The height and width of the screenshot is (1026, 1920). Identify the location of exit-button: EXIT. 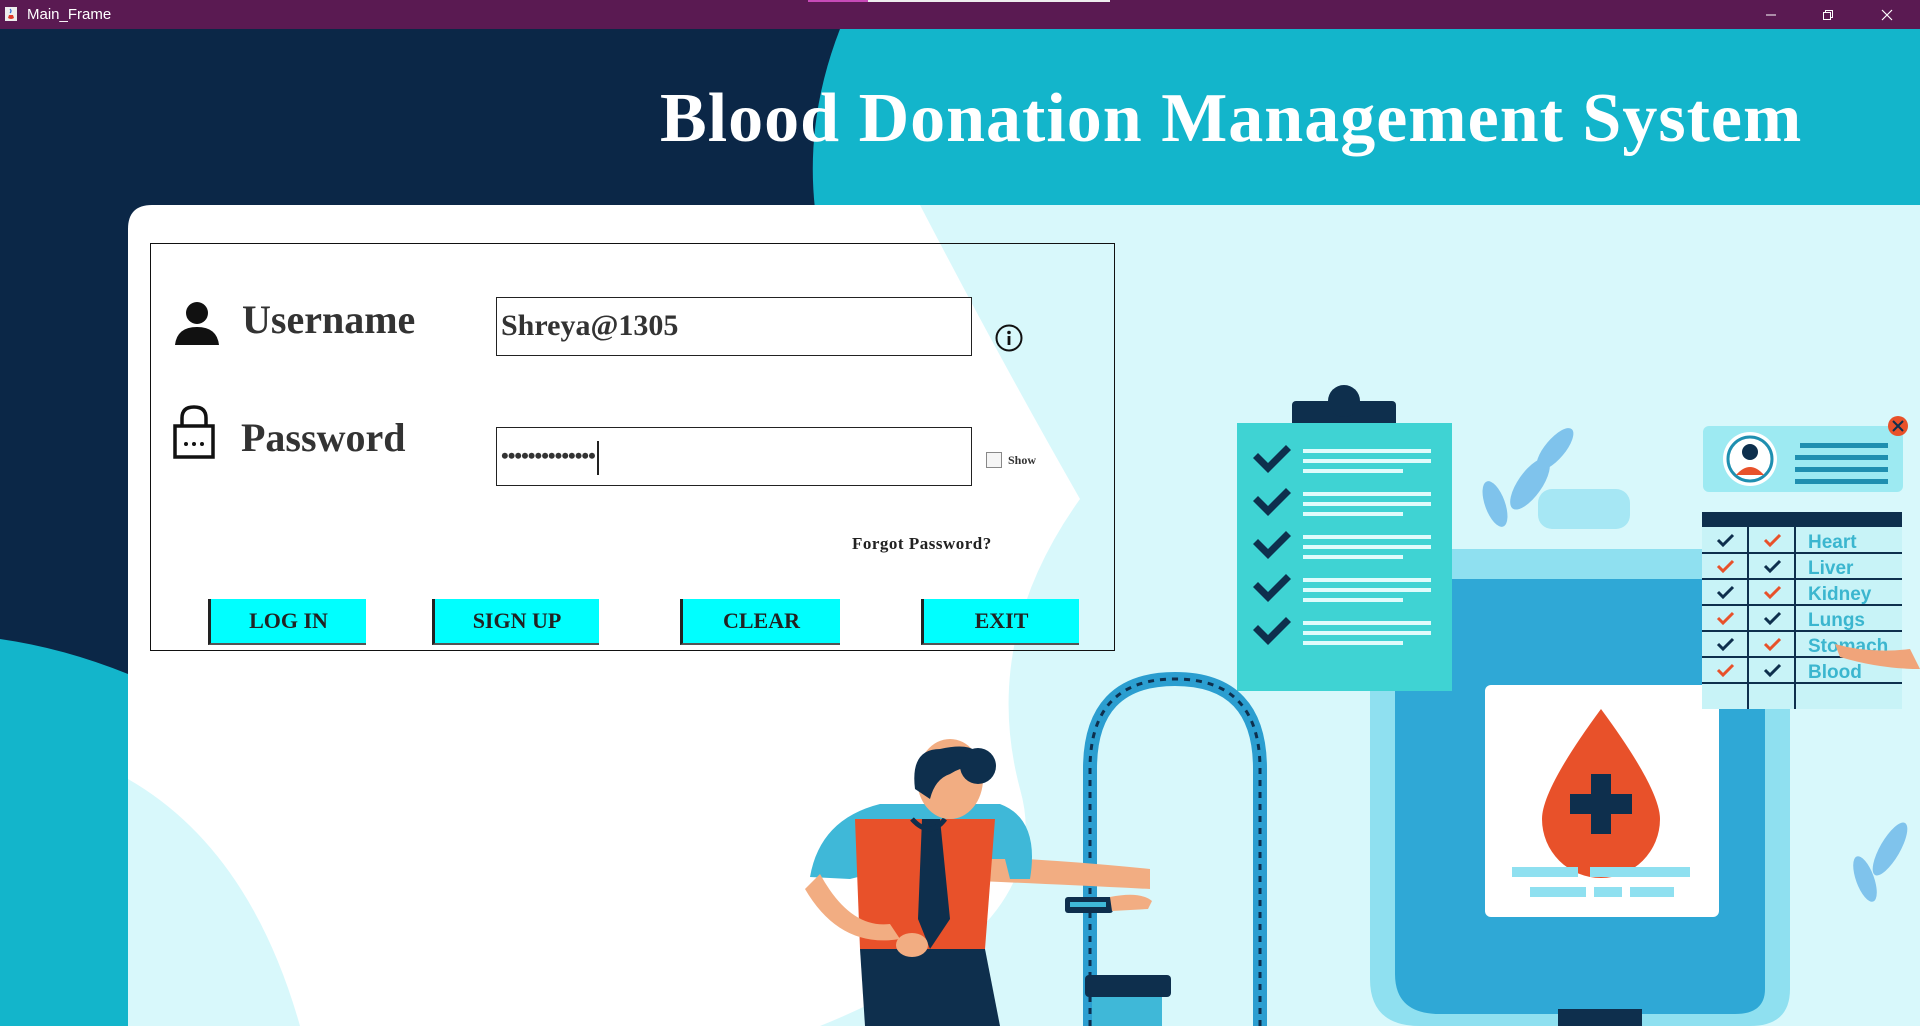
(1000, 622).